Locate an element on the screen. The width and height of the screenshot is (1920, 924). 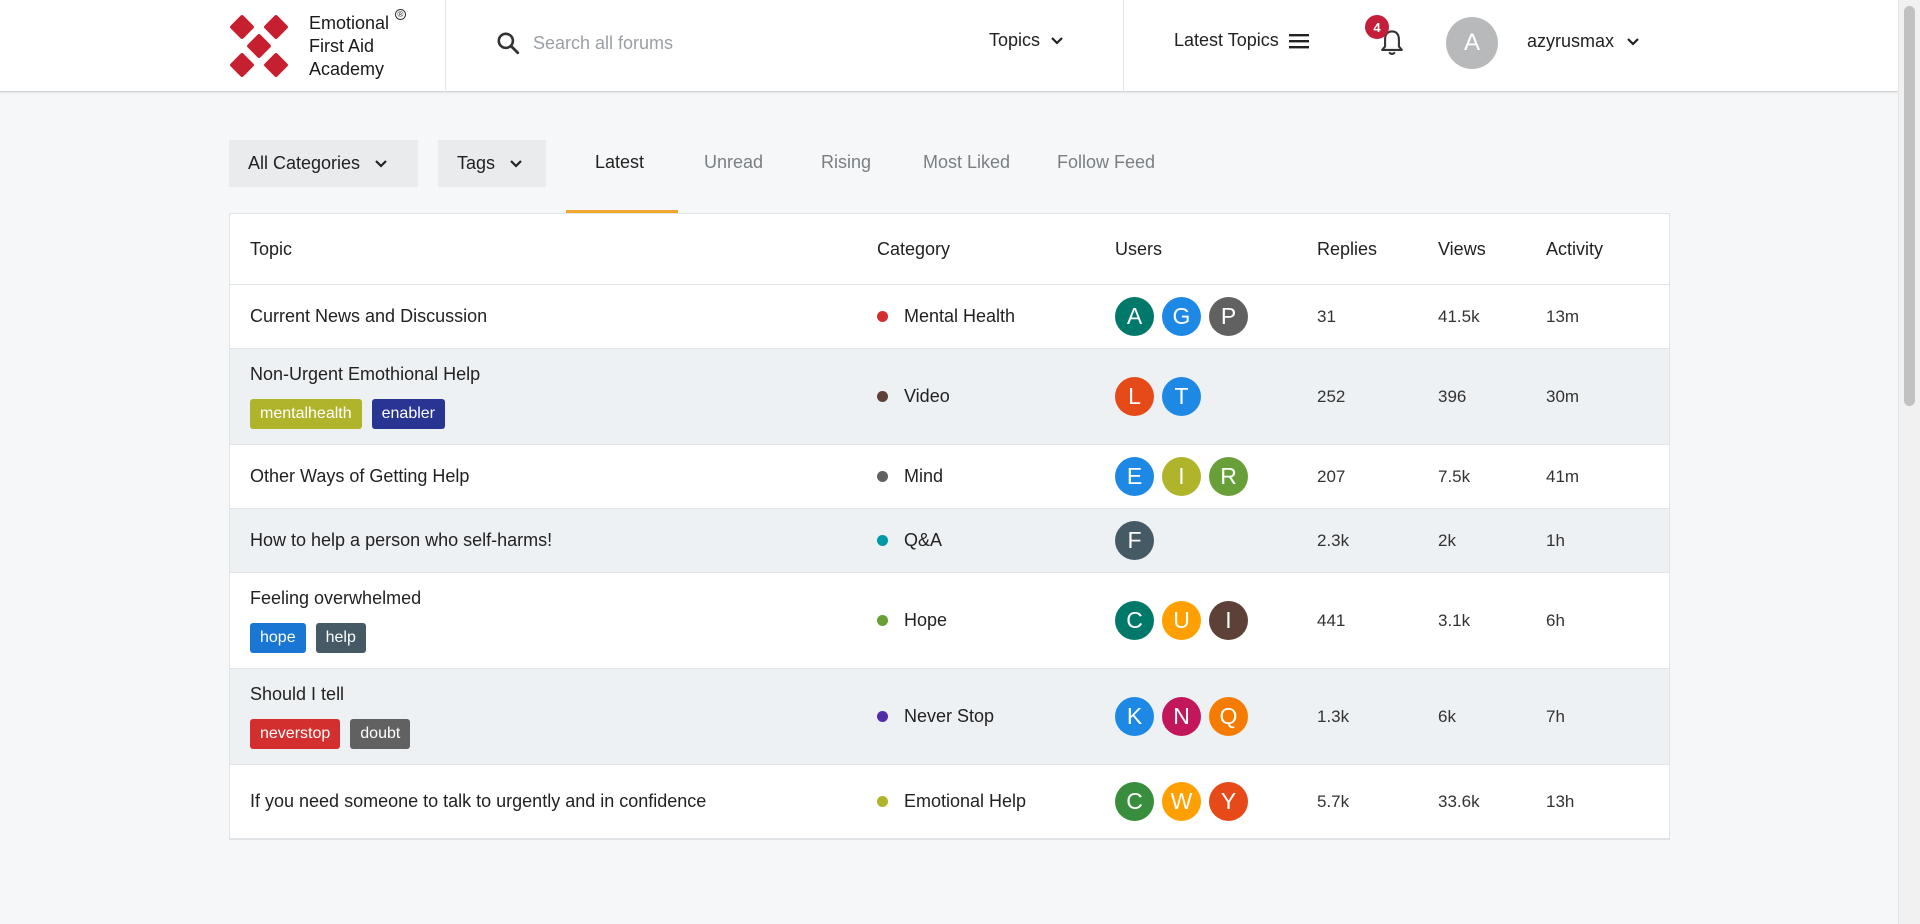
category-link: Hope is located at coordinates (996, 620).